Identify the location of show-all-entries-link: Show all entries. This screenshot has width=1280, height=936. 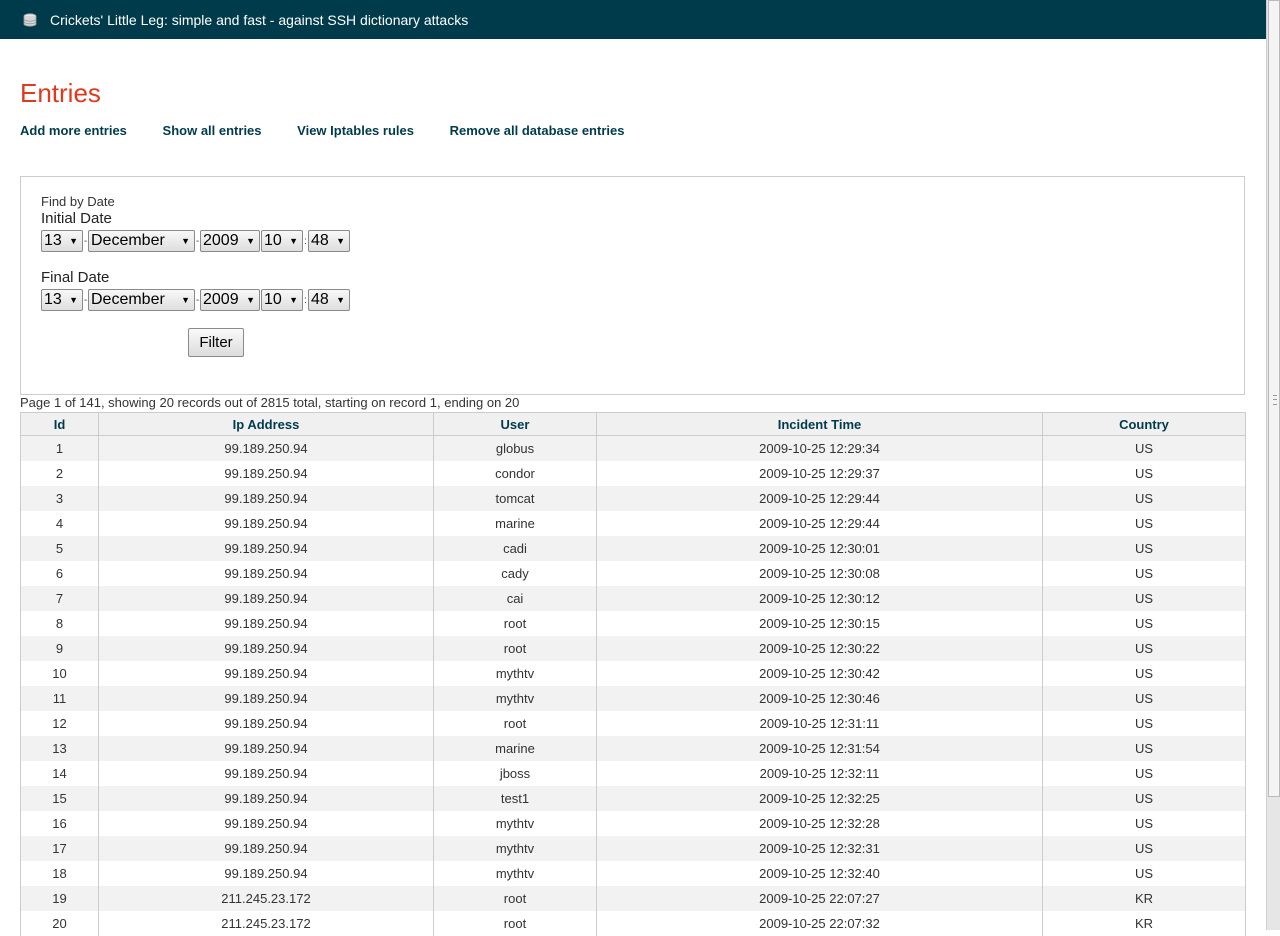
(212, 130).